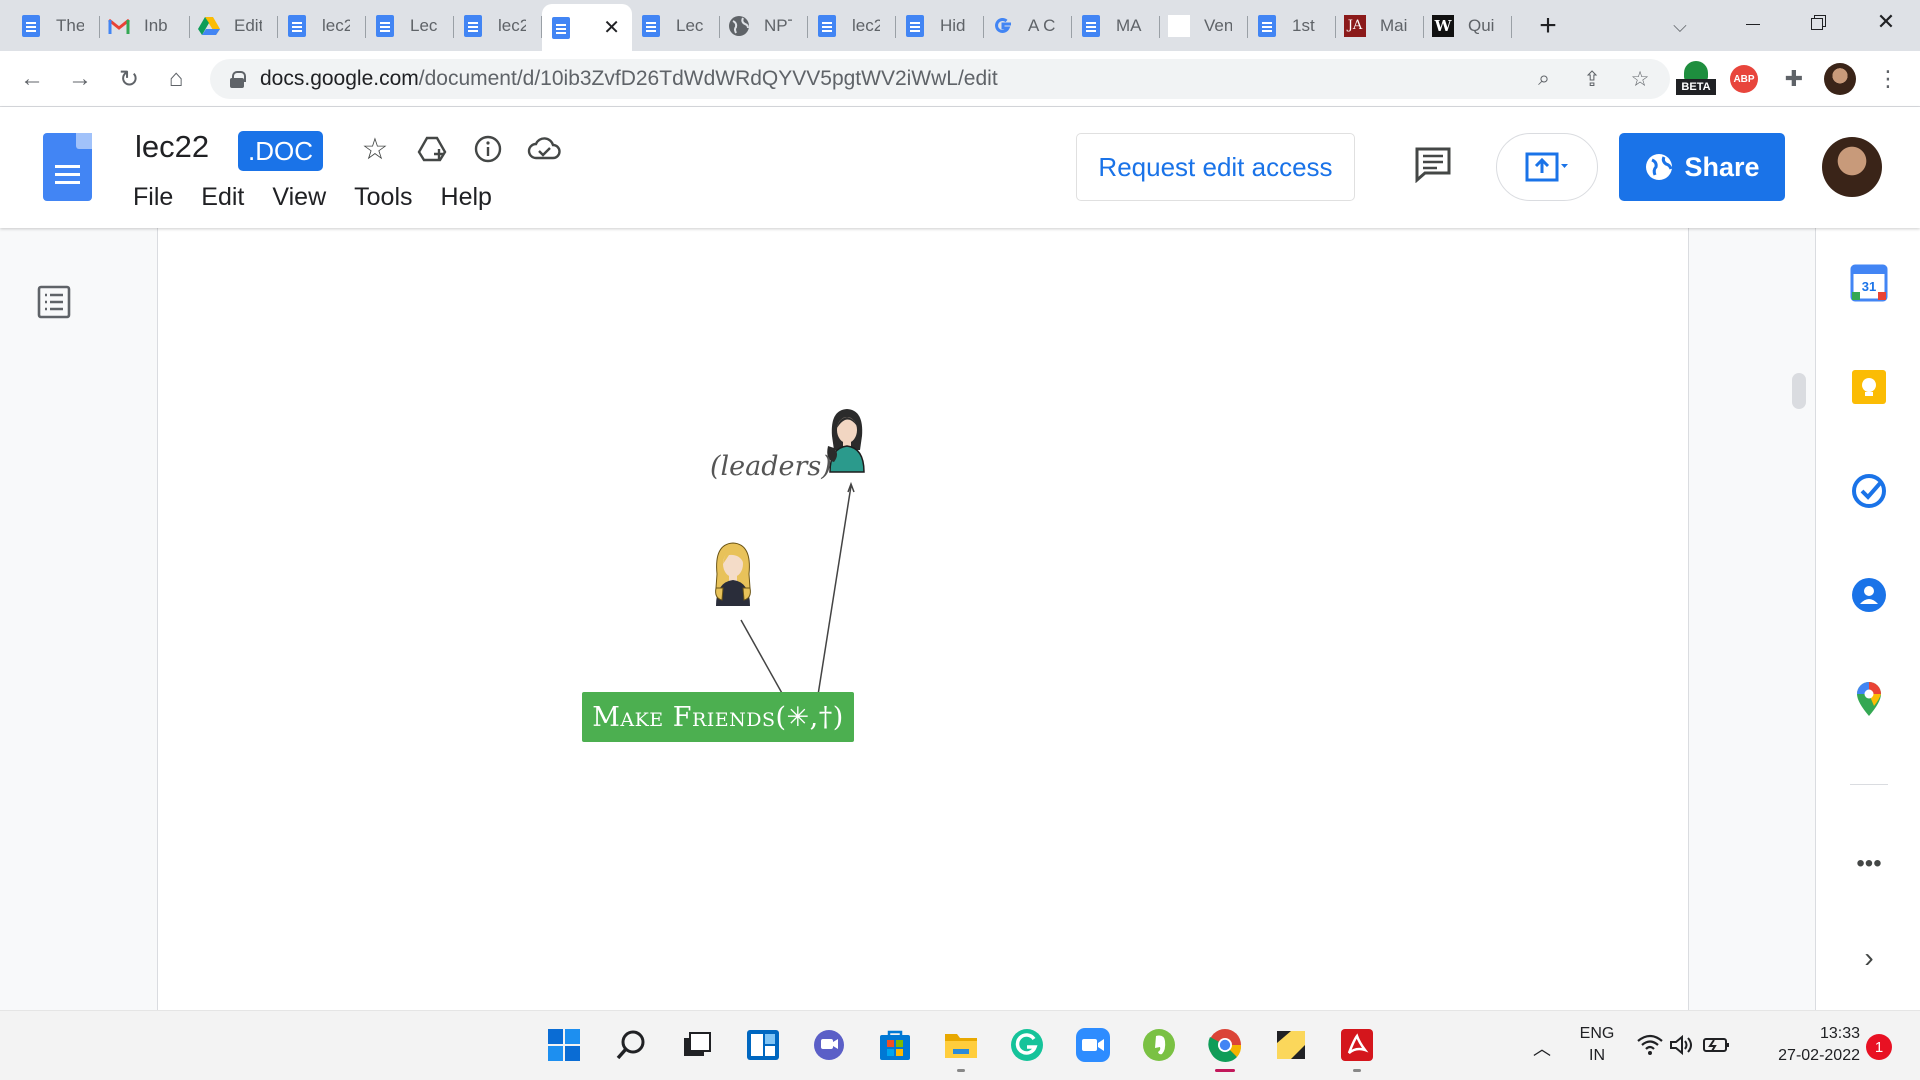 The image size is (1920, 1080). What do you see at coordinates (1869, 872) in the screenshot?
I see `more-icon: •••` at bounding box center [1869, 872].